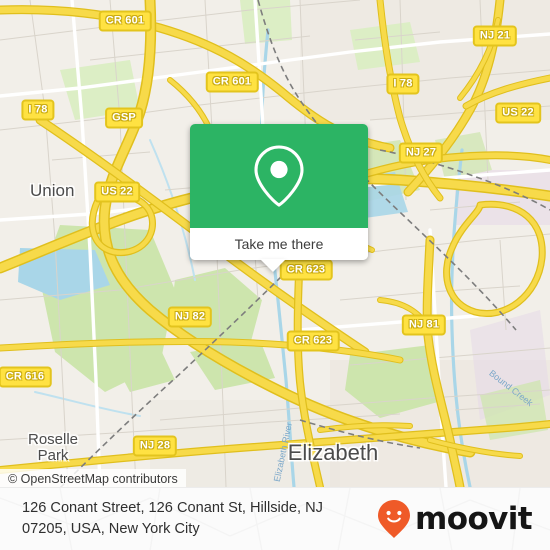 This screenshot has height=550, width=550. I want to click on popup-tail, so click(273, 265).